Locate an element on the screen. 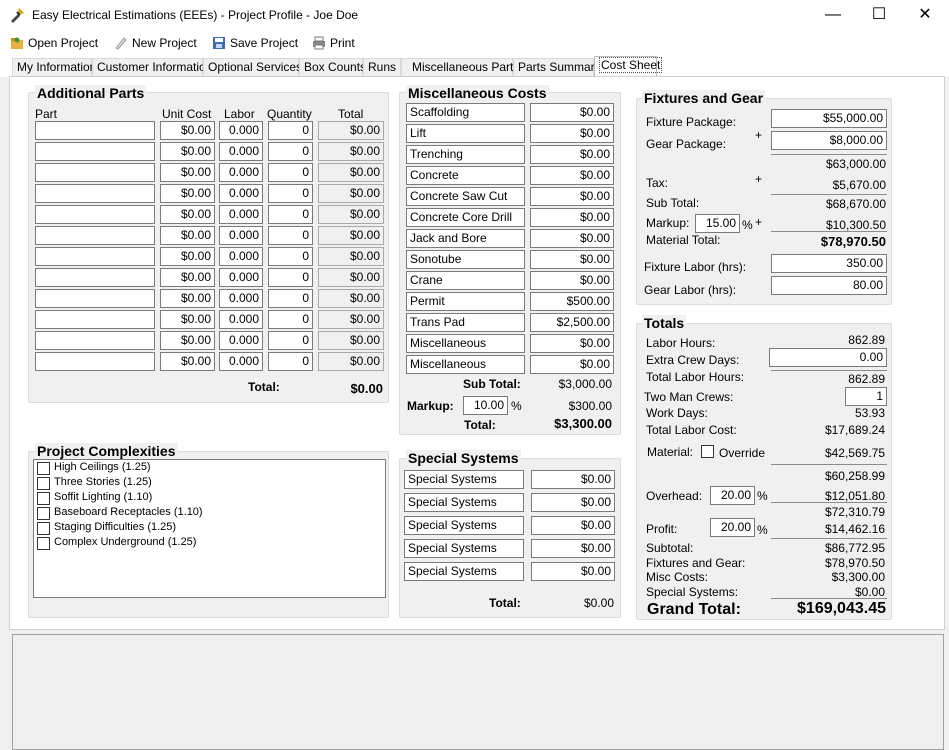 The width and height of the screenshot is (949, 750). maximize-button: ☐ is located at coordinates (879, 15).